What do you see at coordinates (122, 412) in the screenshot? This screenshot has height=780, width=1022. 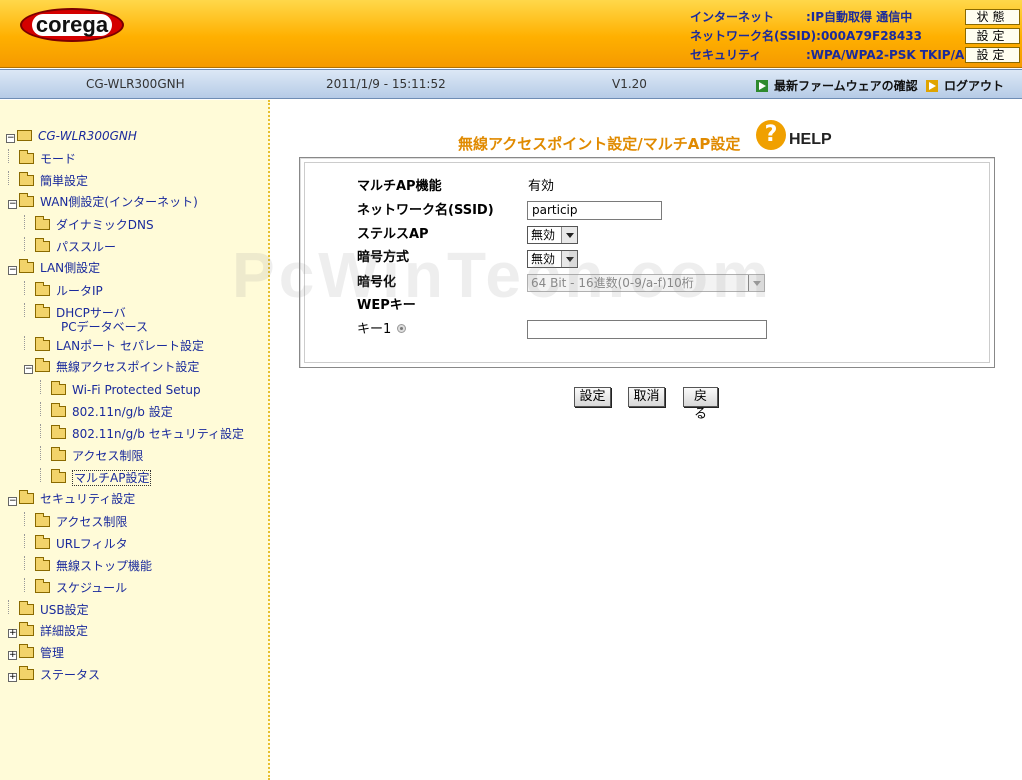 I see `sidebar-item-label: 802.11n/g/b 設定` at bounding box center [122, 412].